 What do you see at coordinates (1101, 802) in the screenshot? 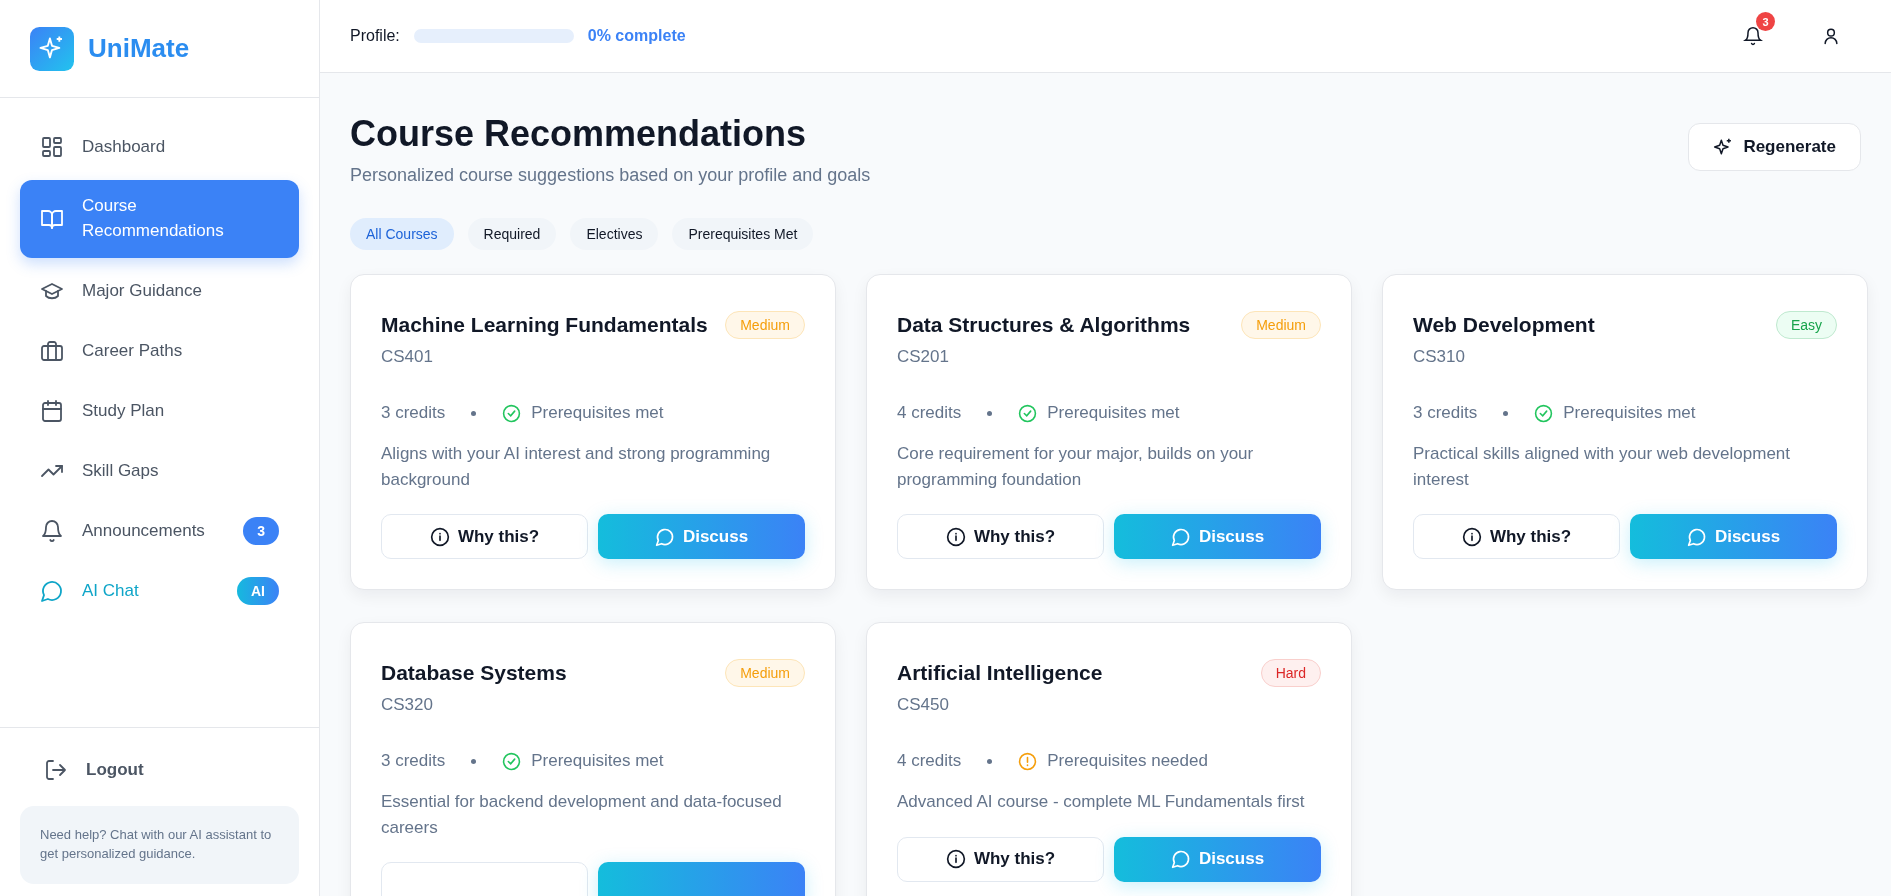
I see `course-description: Advanced AI course - complete ML Fundamentals first` at bounding box center [1101, 802].